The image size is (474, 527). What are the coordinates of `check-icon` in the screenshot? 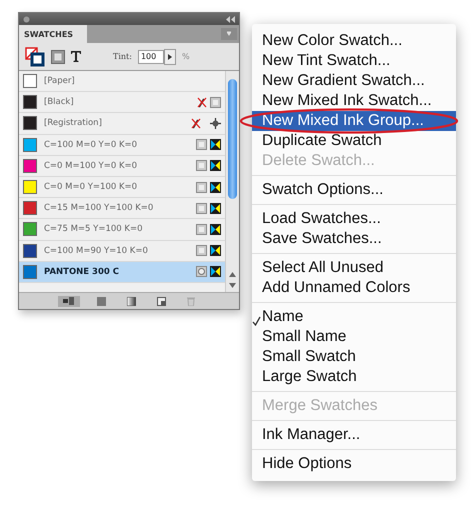 It's located at (256, 321).